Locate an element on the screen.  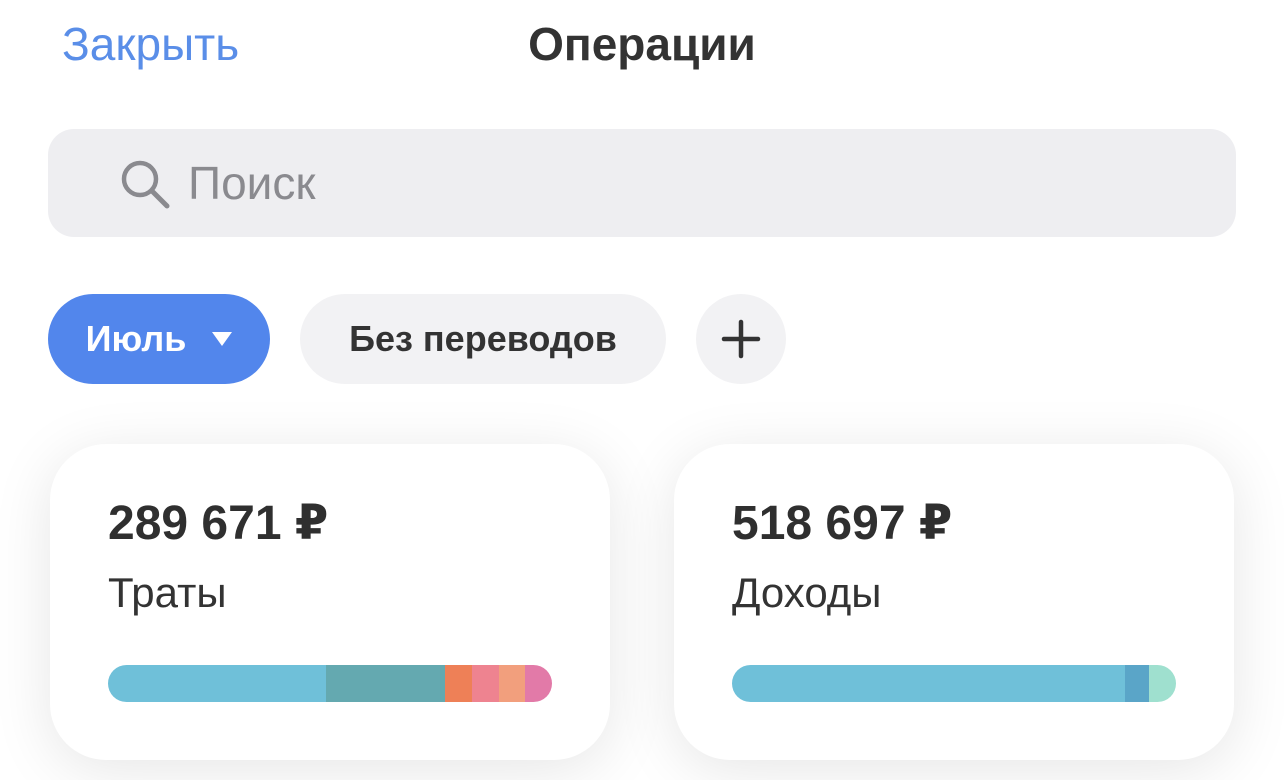
spending-label: Траты is located at coordinates (167, 592).